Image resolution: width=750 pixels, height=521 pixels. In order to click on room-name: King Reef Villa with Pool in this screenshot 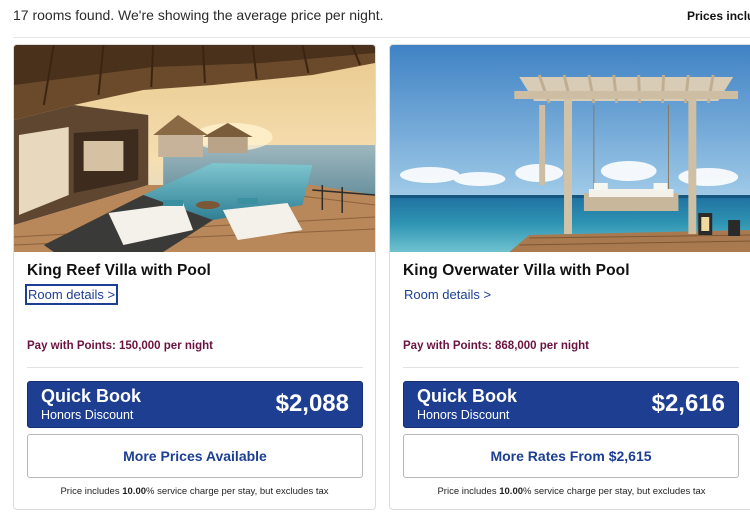, I will do `click(119, 270)`.